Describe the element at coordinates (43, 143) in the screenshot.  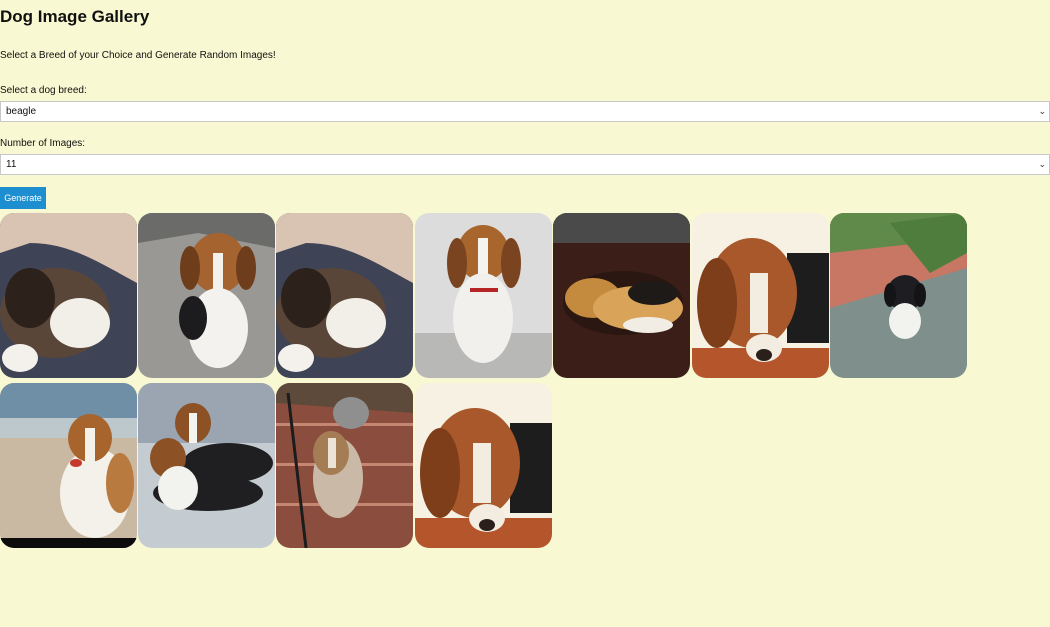
I see `count-select-label: Number of Images:` at that location.